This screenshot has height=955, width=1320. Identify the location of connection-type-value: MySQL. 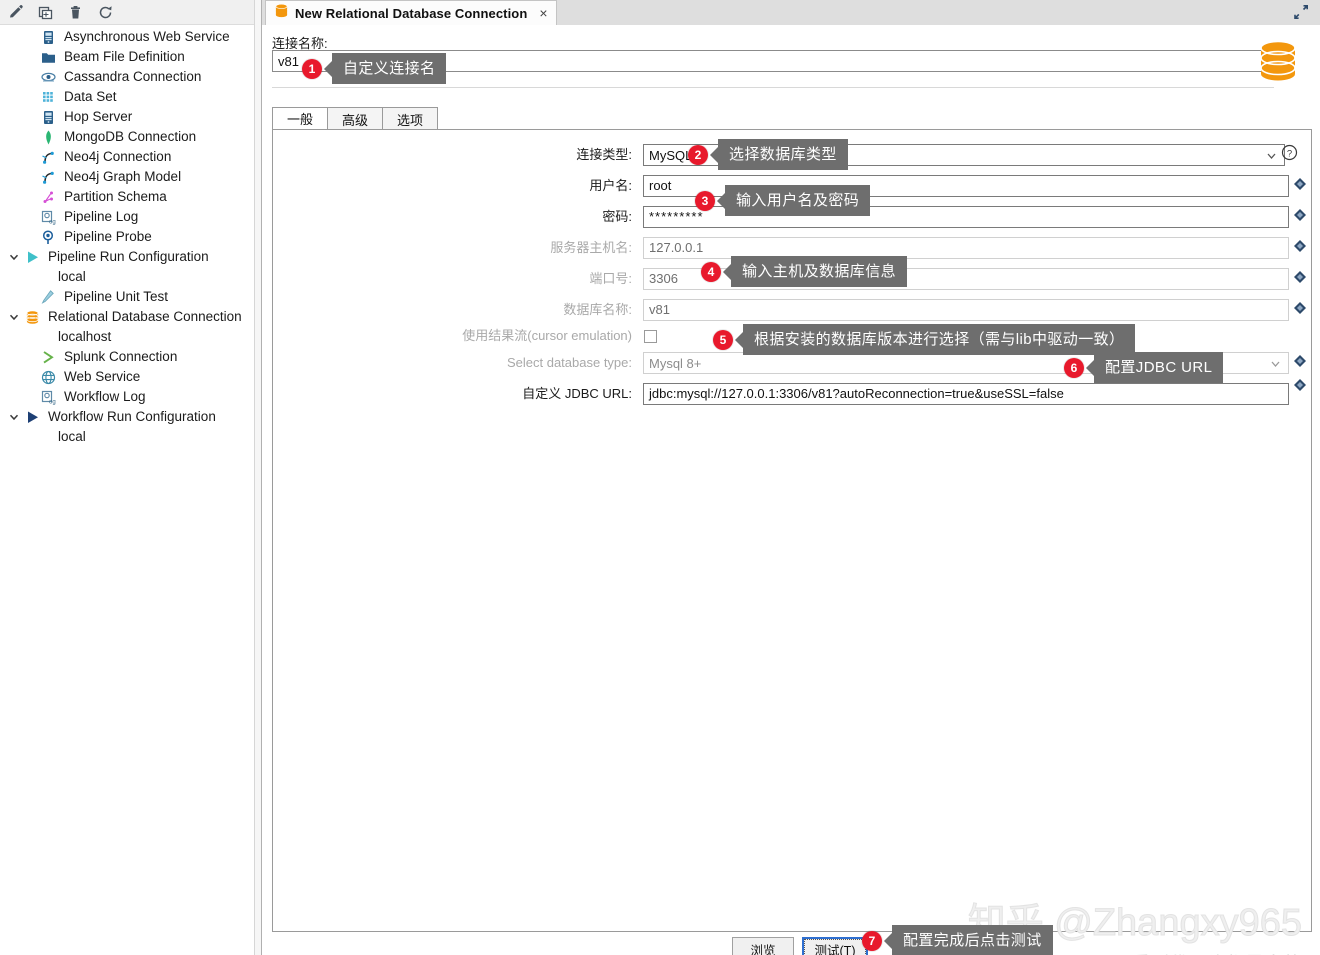
(671, 155).